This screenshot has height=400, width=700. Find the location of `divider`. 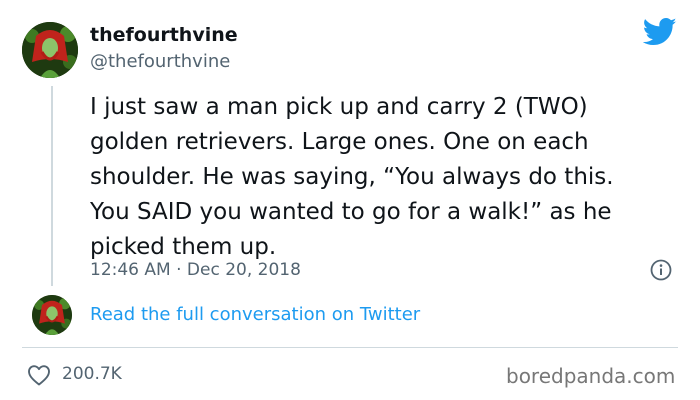

divider is located at coordinates (350, 347).